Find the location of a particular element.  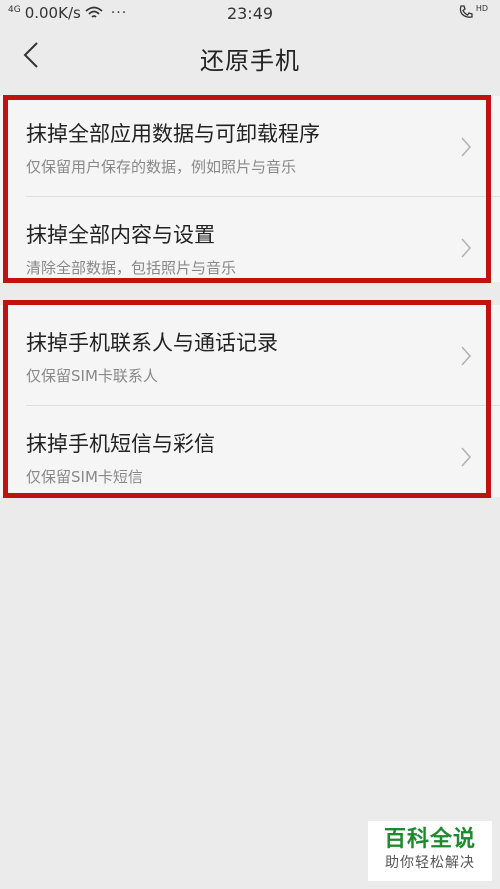

item-title: 抹掉手机短信与彩信 is located at coordinates (120, 444).